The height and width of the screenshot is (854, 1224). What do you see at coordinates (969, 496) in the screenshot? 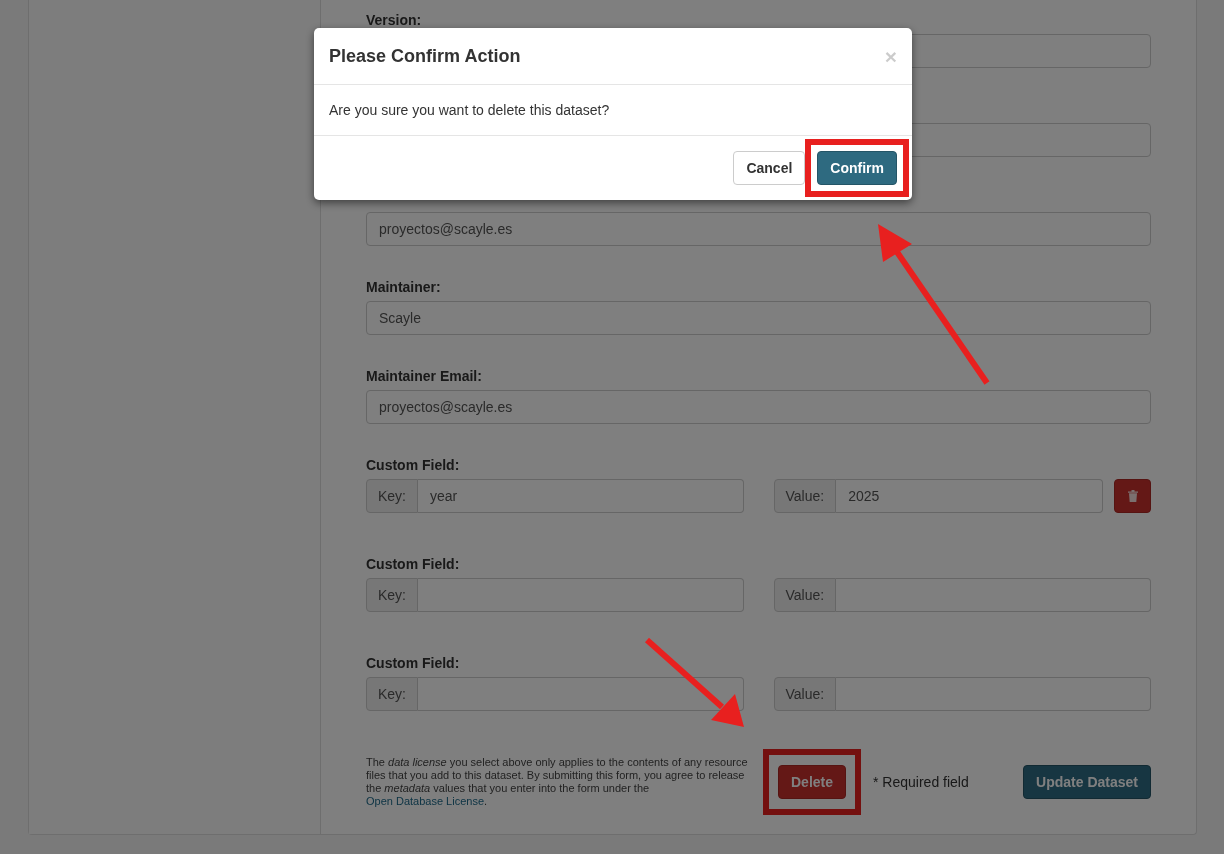
I see `value-field: 2025` at bounding box center [969, 496].